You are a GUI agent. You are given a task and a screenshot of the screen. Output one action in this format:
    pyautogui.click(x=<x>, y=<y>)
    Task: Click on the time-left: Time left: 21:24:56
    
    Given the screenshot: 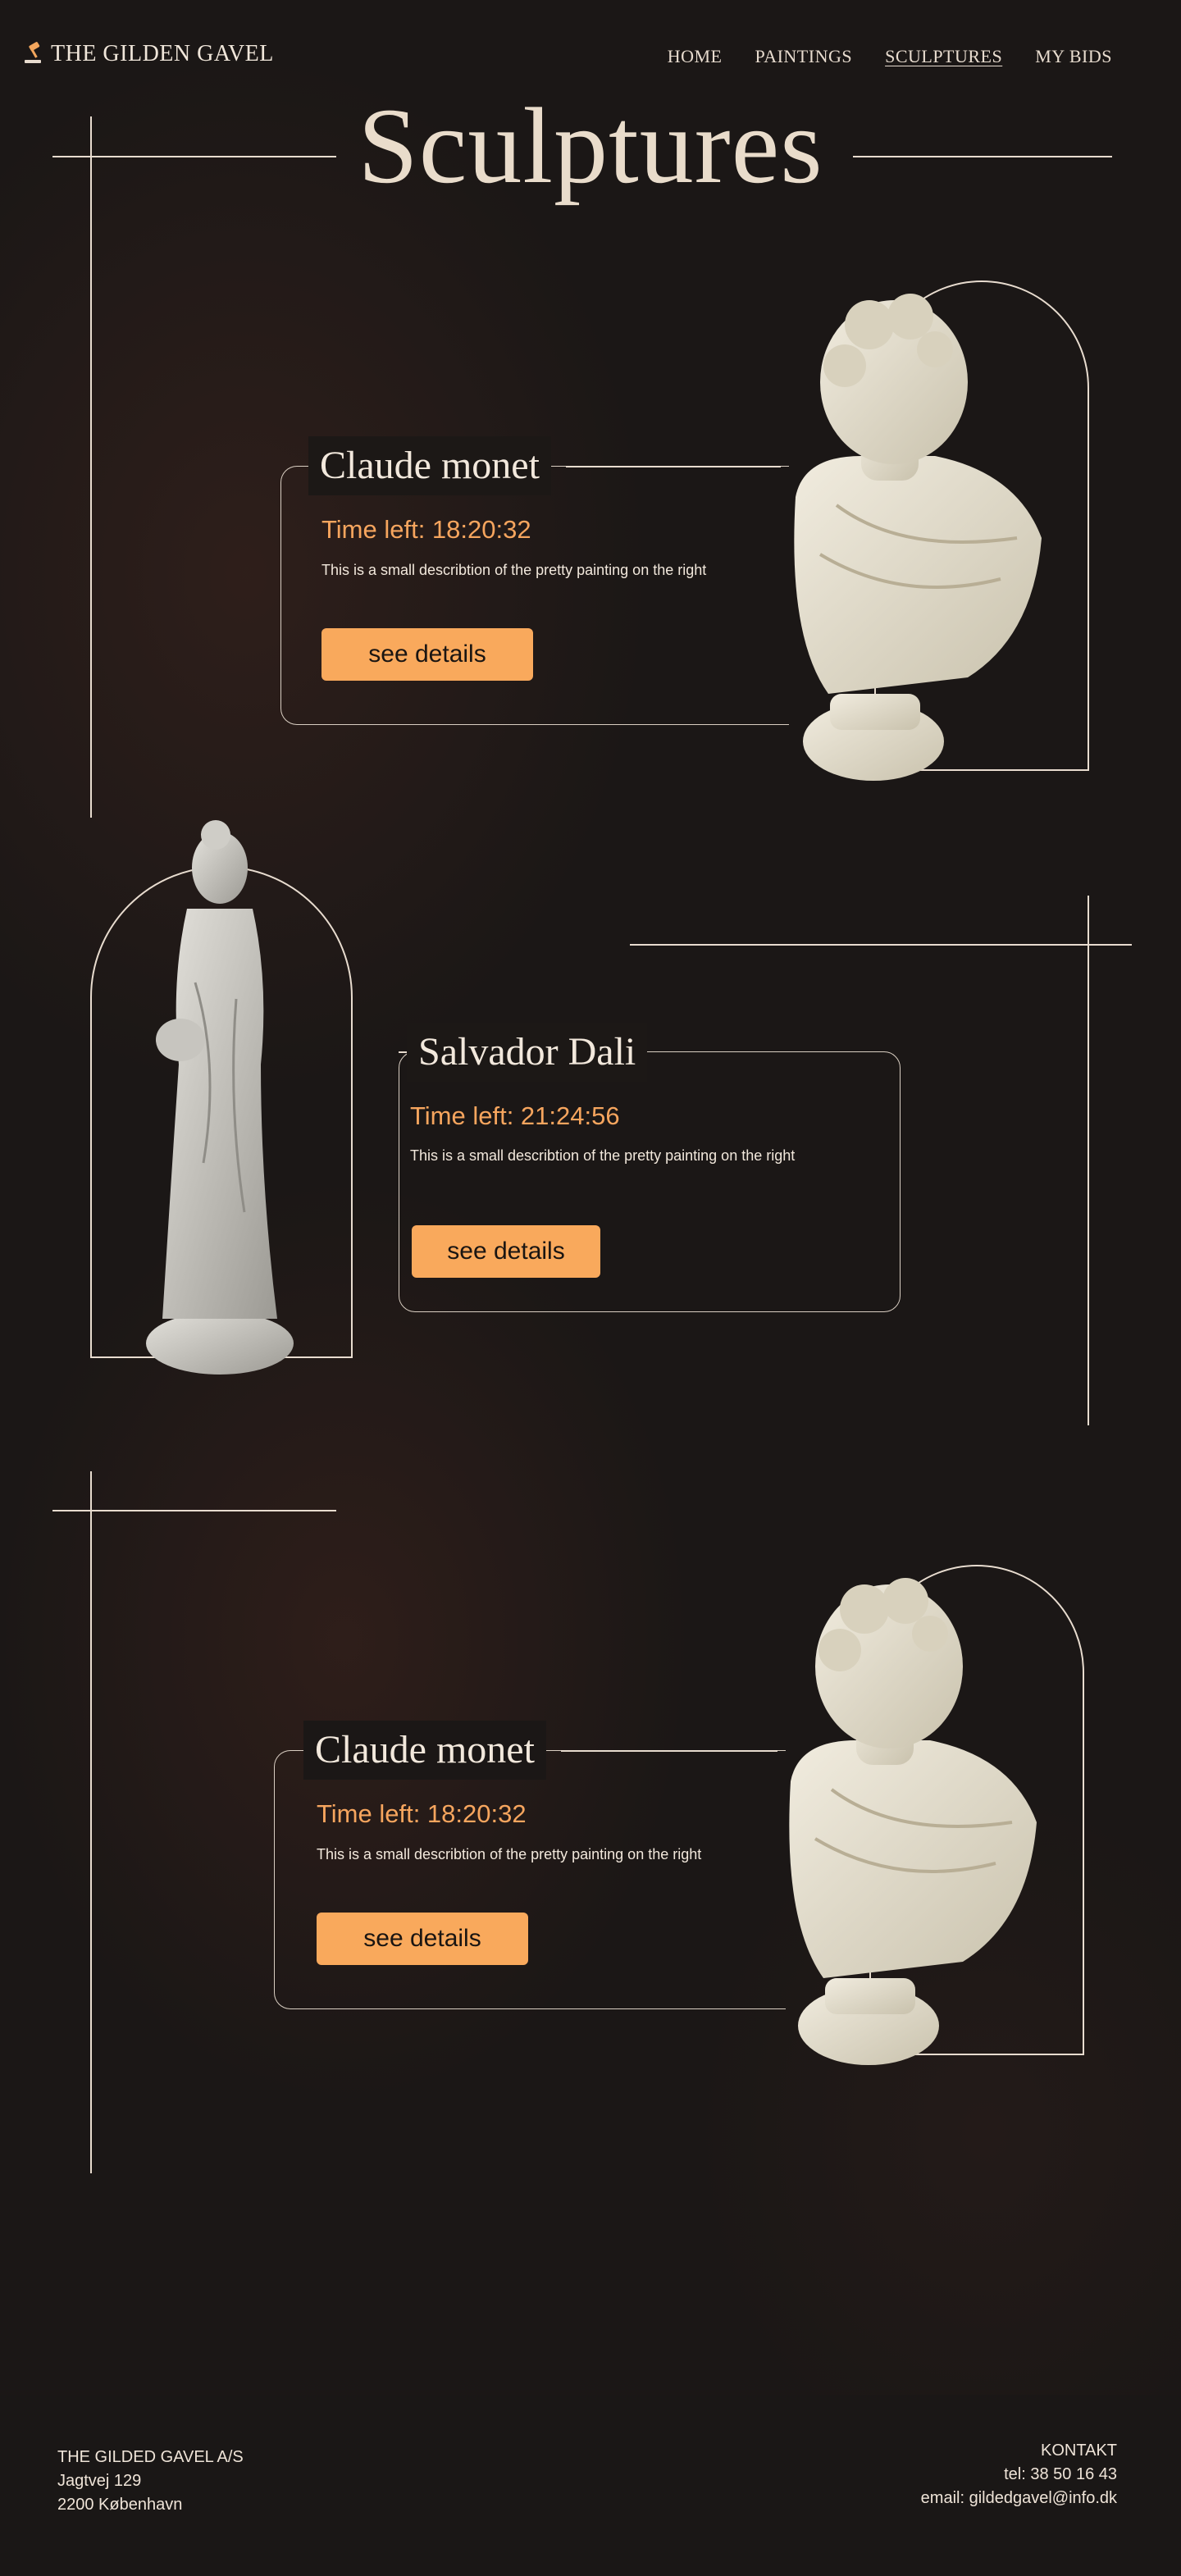 What is the action you would take?
    pyautogui.click(x=515, y=1115)
    